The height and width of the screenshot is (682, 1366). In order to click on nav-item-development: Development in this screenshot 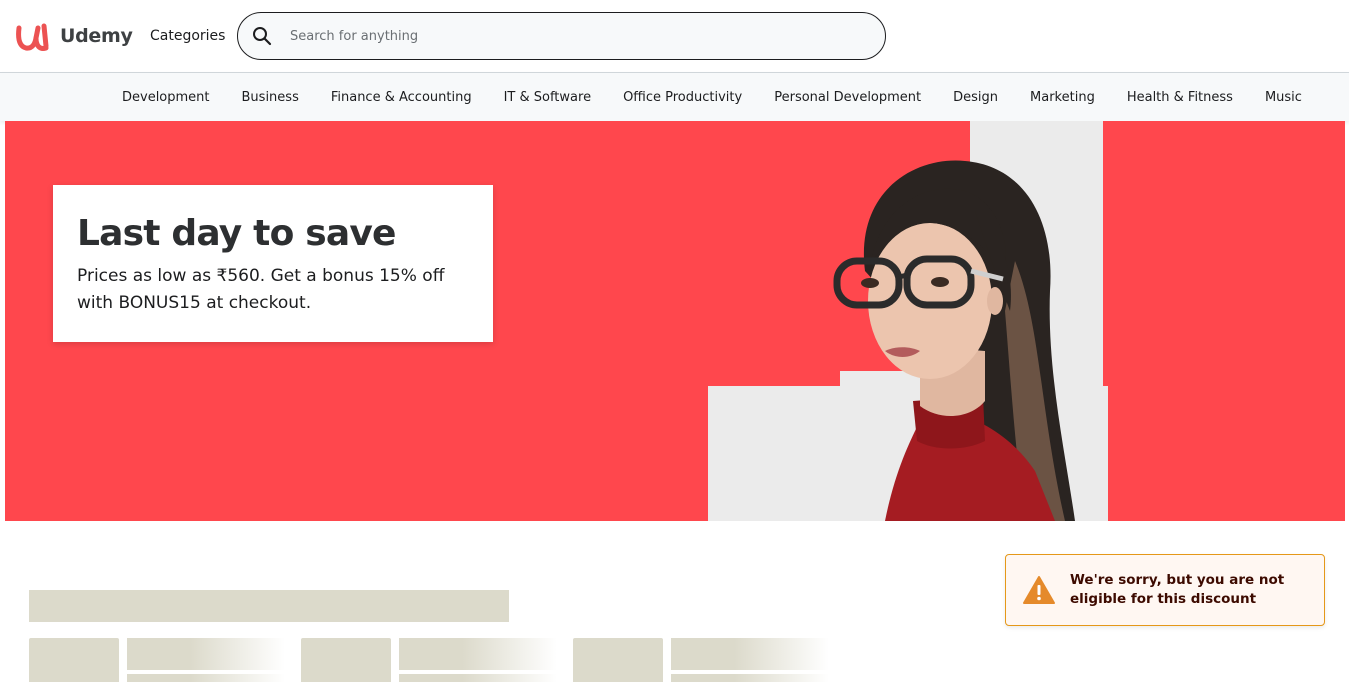, I will do `click(166, 97)`.